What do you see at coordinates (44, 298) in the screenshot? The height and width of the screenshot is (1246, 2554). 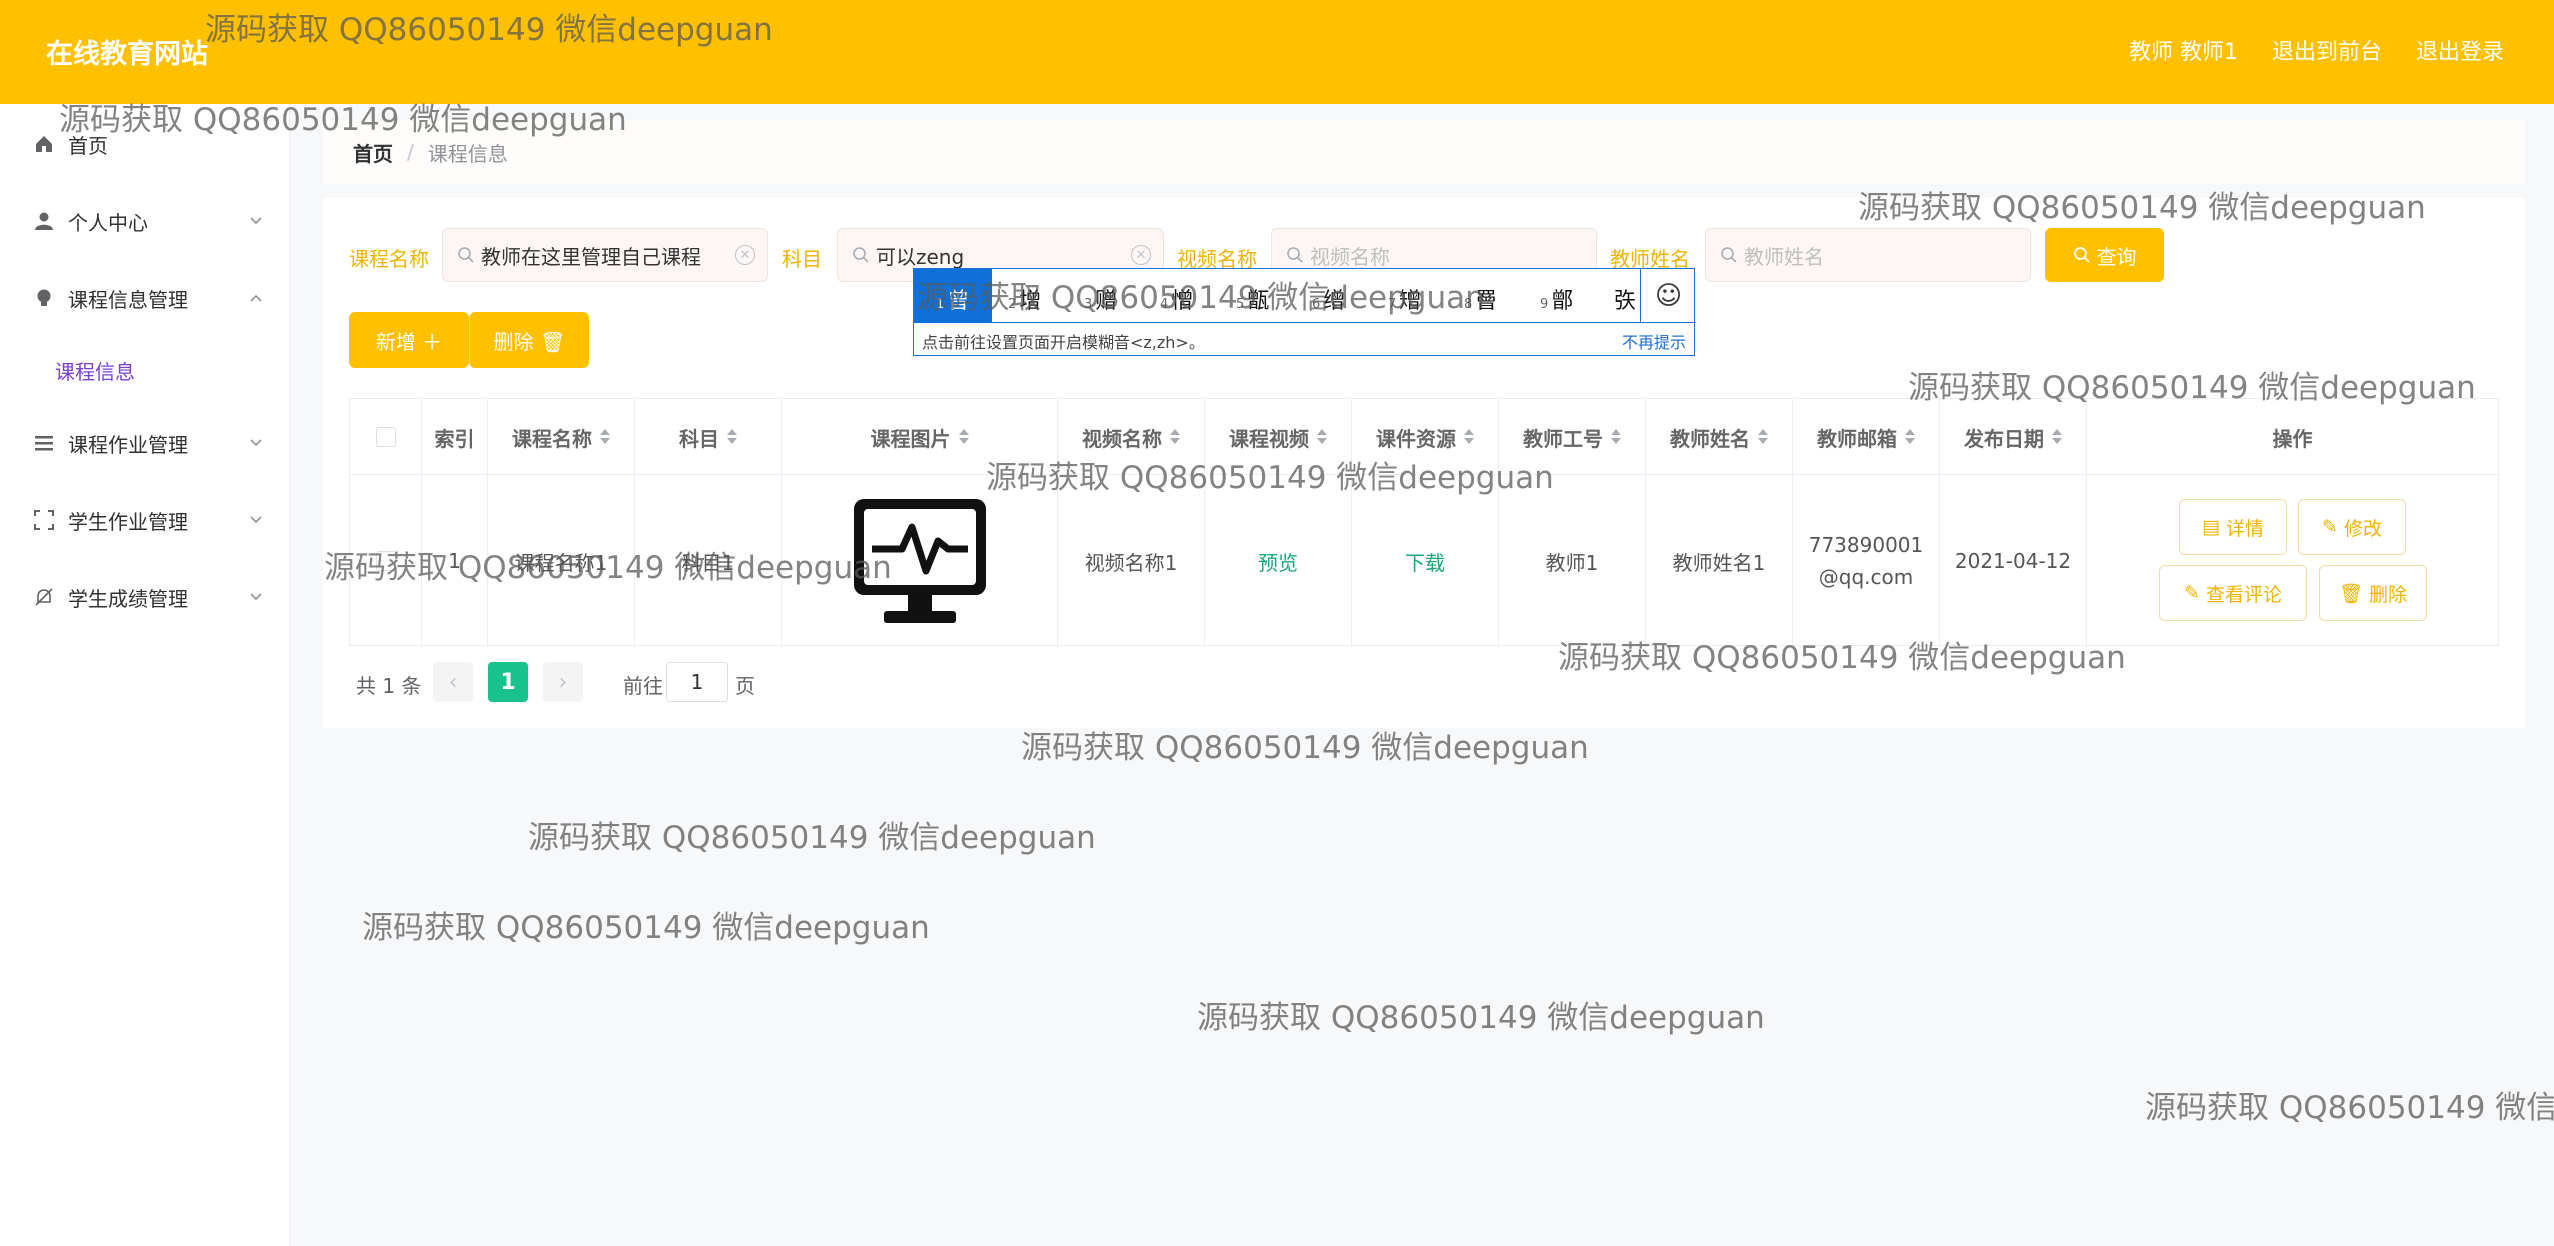 I see `bulb-icon` at bounding box center [44, 298].